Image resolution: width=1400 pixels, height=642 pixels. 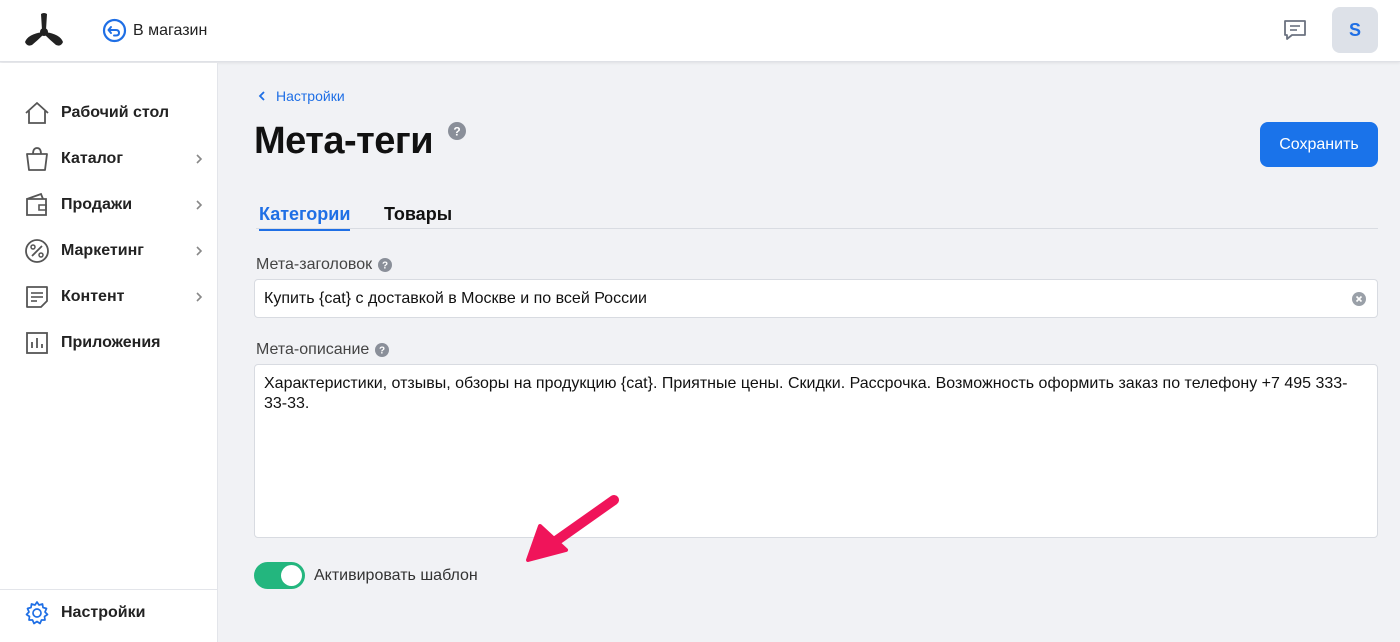 I want to click on breadcrumb: Настройки, so click(x=300, y=96).